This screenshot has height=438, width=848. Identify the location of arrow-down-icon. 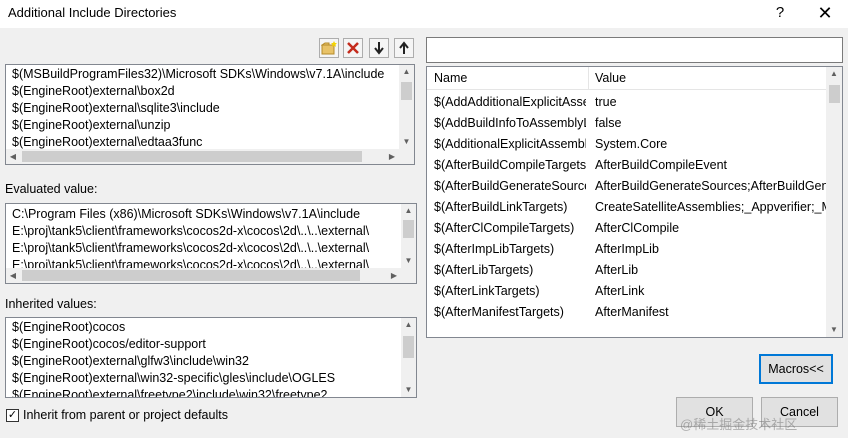
(379, 48).